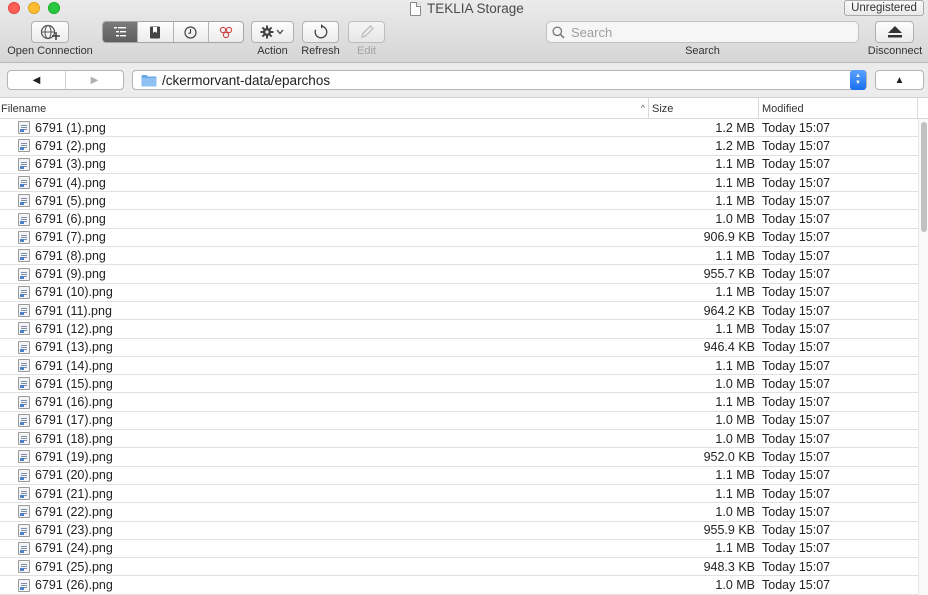  What do you see at coordinates (924, 177) in the screenshot?
I see `scrollbar-thumb` at bounding box center [924, 177].